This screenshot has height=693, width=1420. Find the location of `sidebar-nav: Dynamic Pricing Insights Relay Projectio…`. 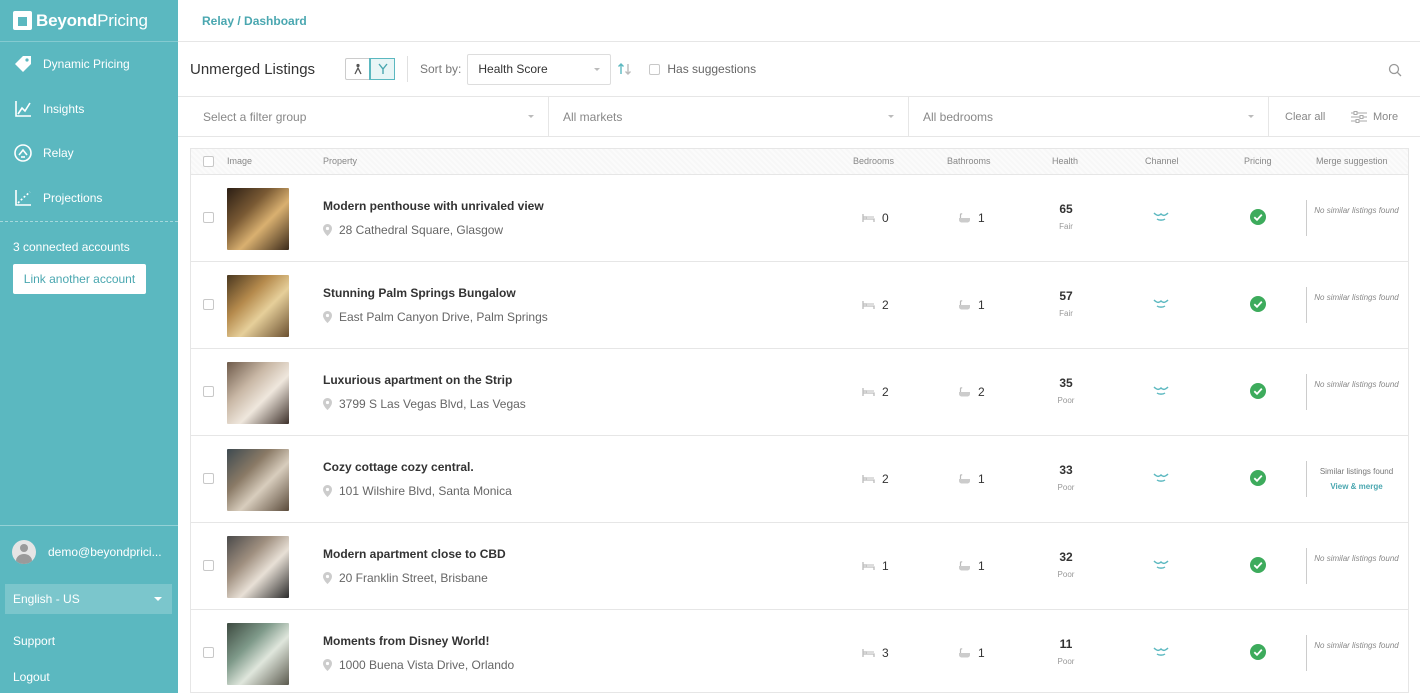

sidebar-nav: Dynamic Pricing Insights Relay Projectio… is located at coordinates (89, 131).